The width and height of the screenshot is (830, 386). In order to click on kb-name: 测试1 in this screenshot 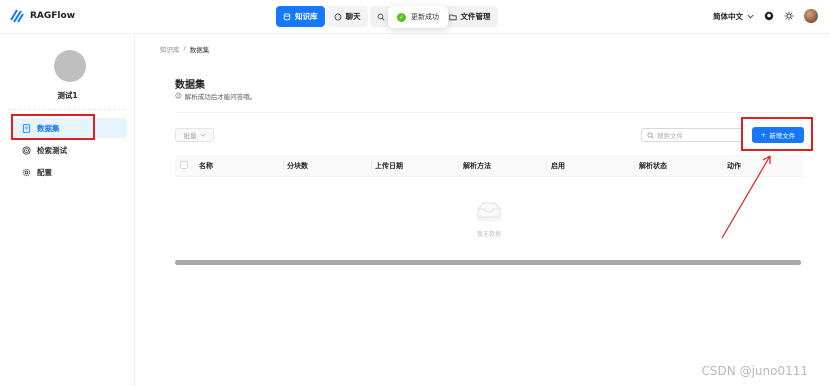, I will do `click(67, 95)`.